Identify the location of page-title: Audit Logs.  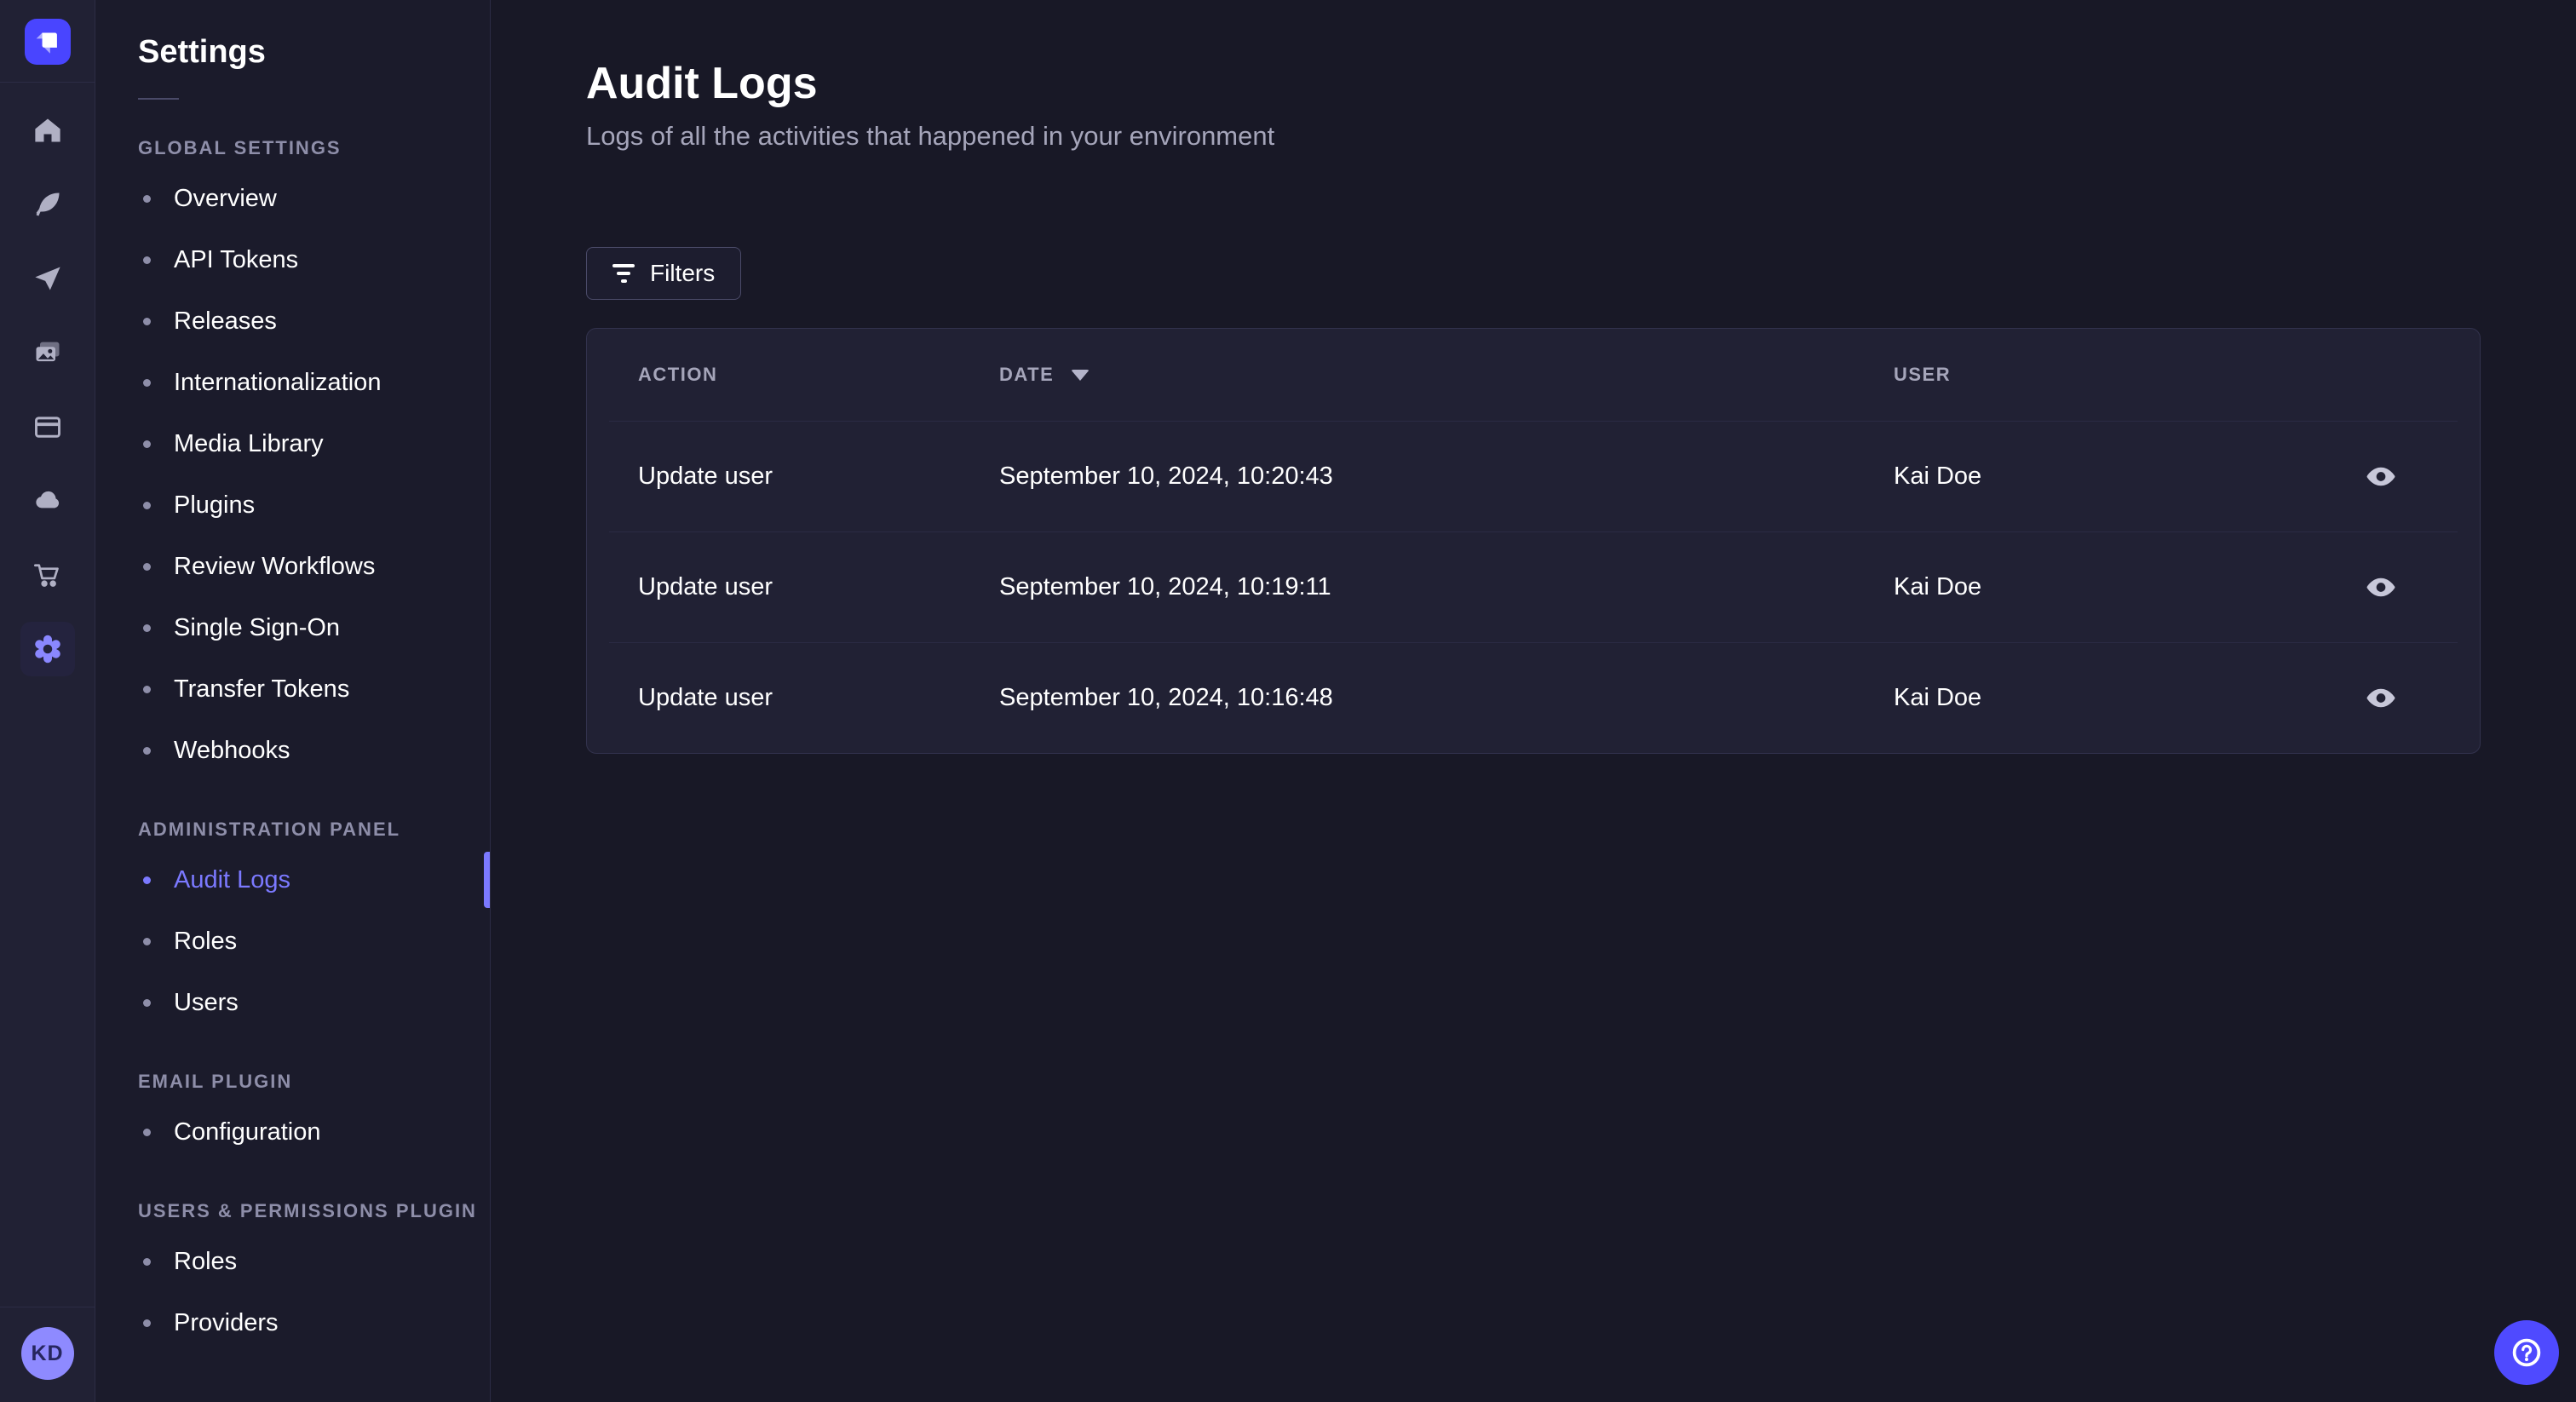
(702, 83).